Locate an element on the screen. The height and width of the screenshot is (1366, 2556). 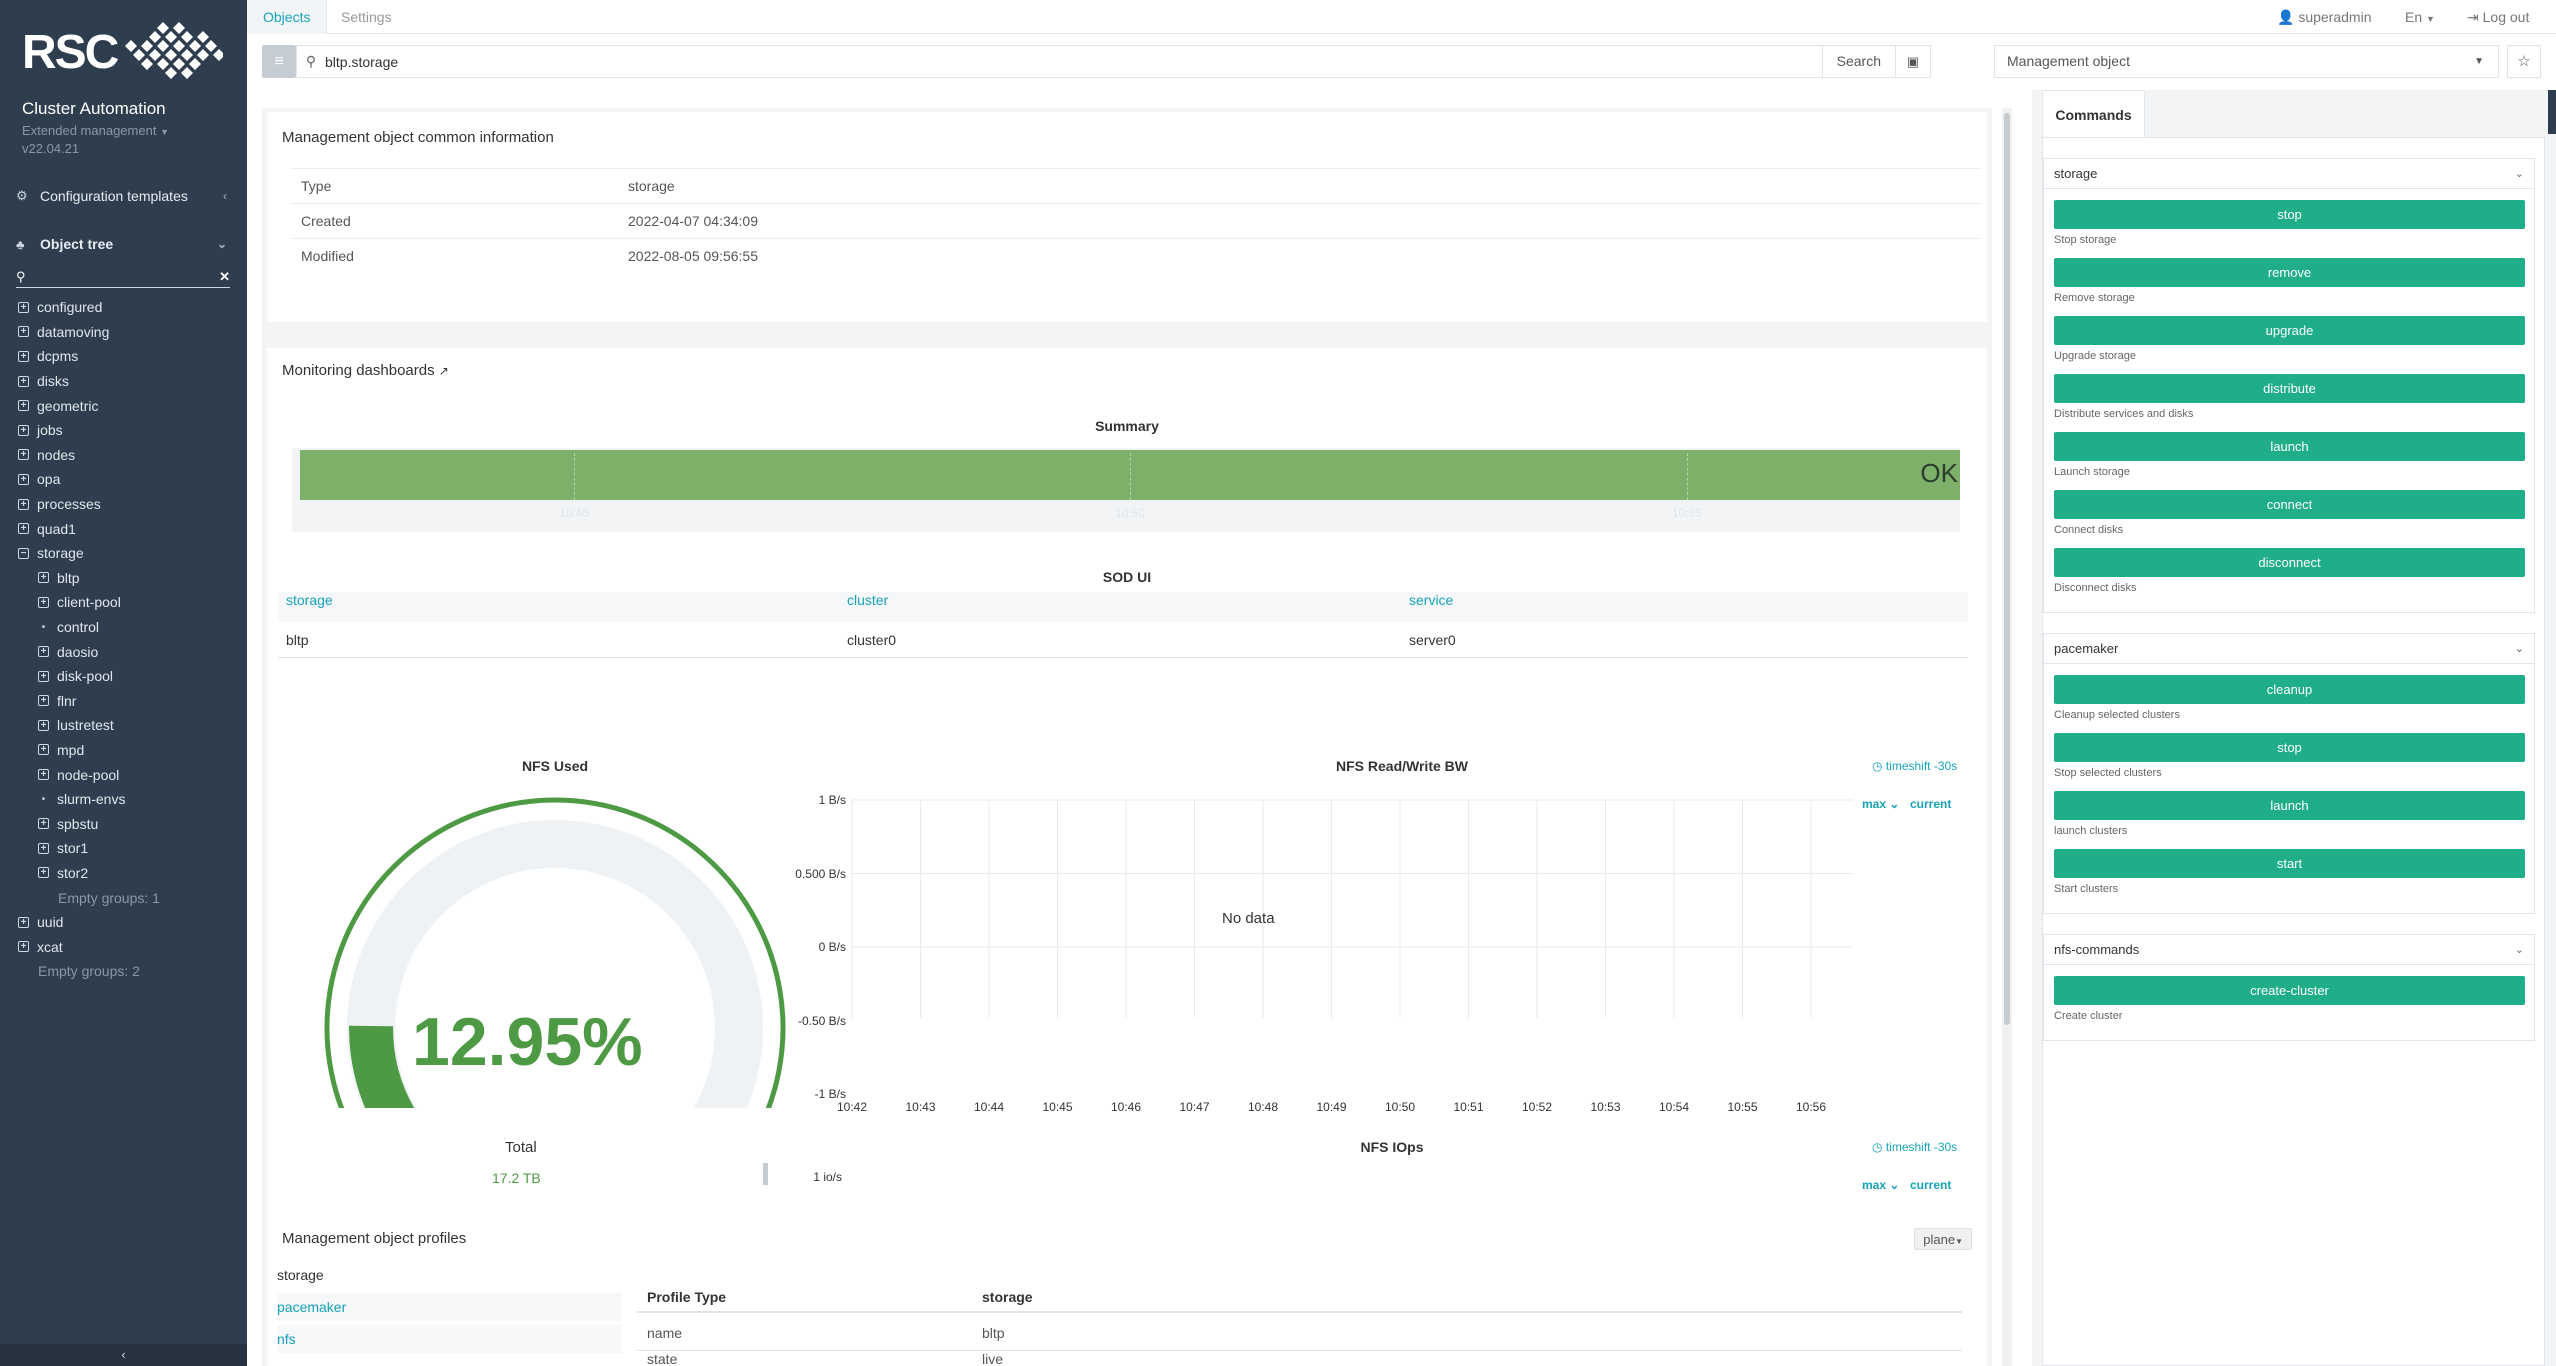
command-button-cleanup: cleanup is located at coordinates (2289, 689).